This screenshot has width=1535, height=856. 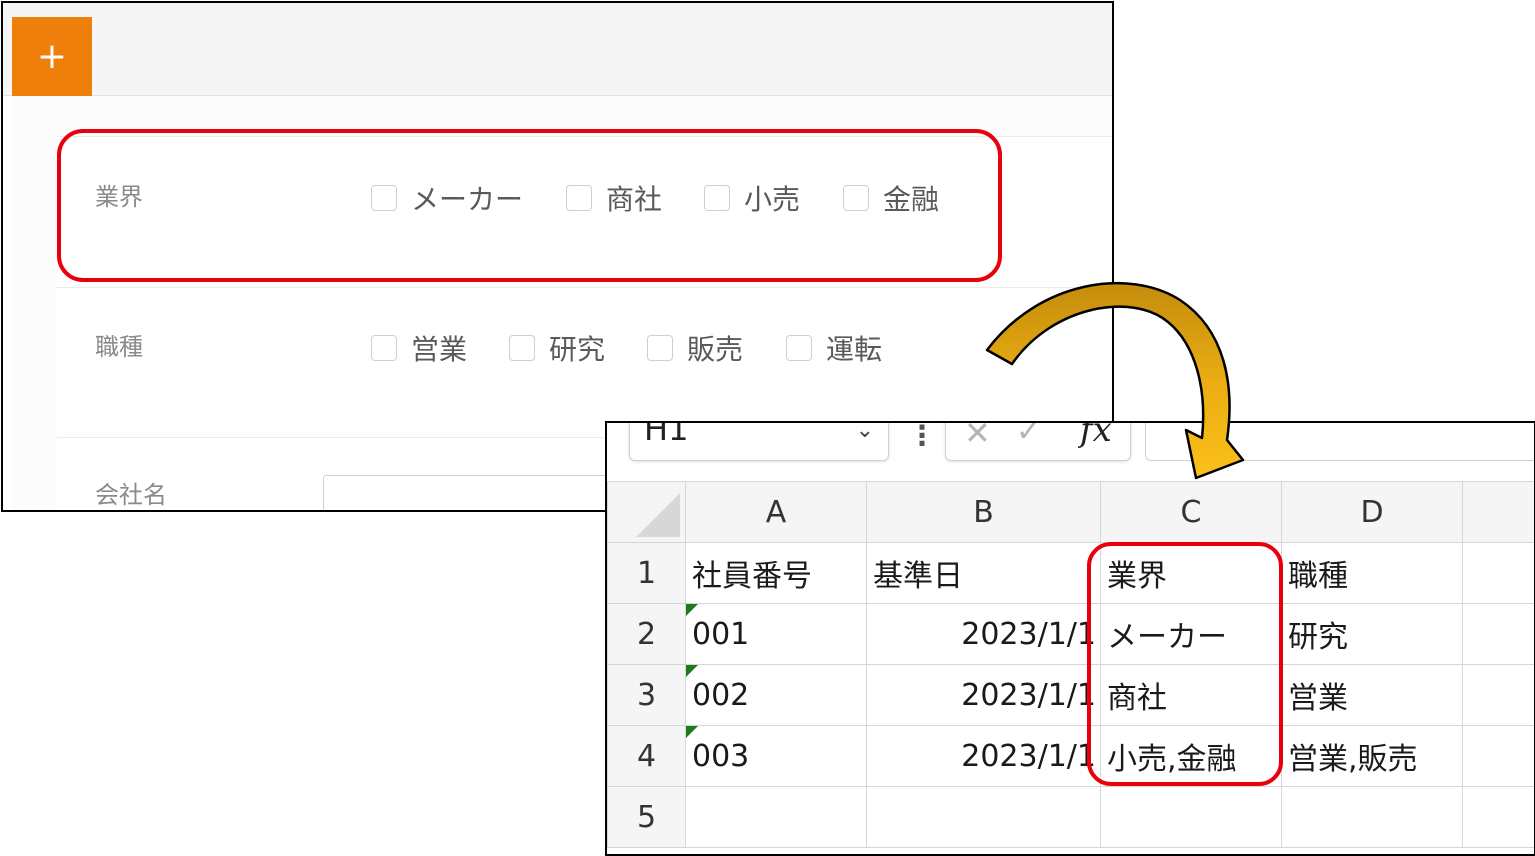 What do you see at coordinates (759, 441) in the screenshot?
I see `name-box: H1 ⌄` at bounding box center [759, 441].